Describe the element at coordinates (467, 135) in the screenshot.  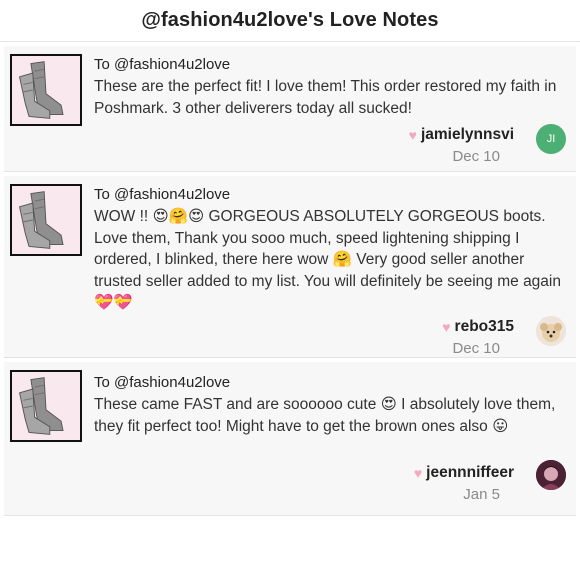
I see `note-username: jamielynnsvi` at that location.